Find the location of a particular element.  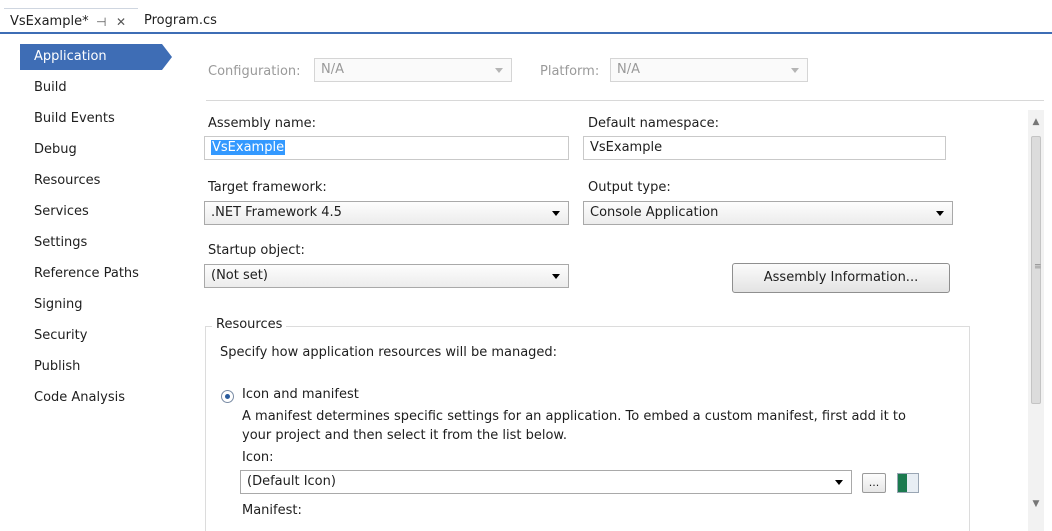

configuration-label: Configuration: is located at coordinates (254, 71).